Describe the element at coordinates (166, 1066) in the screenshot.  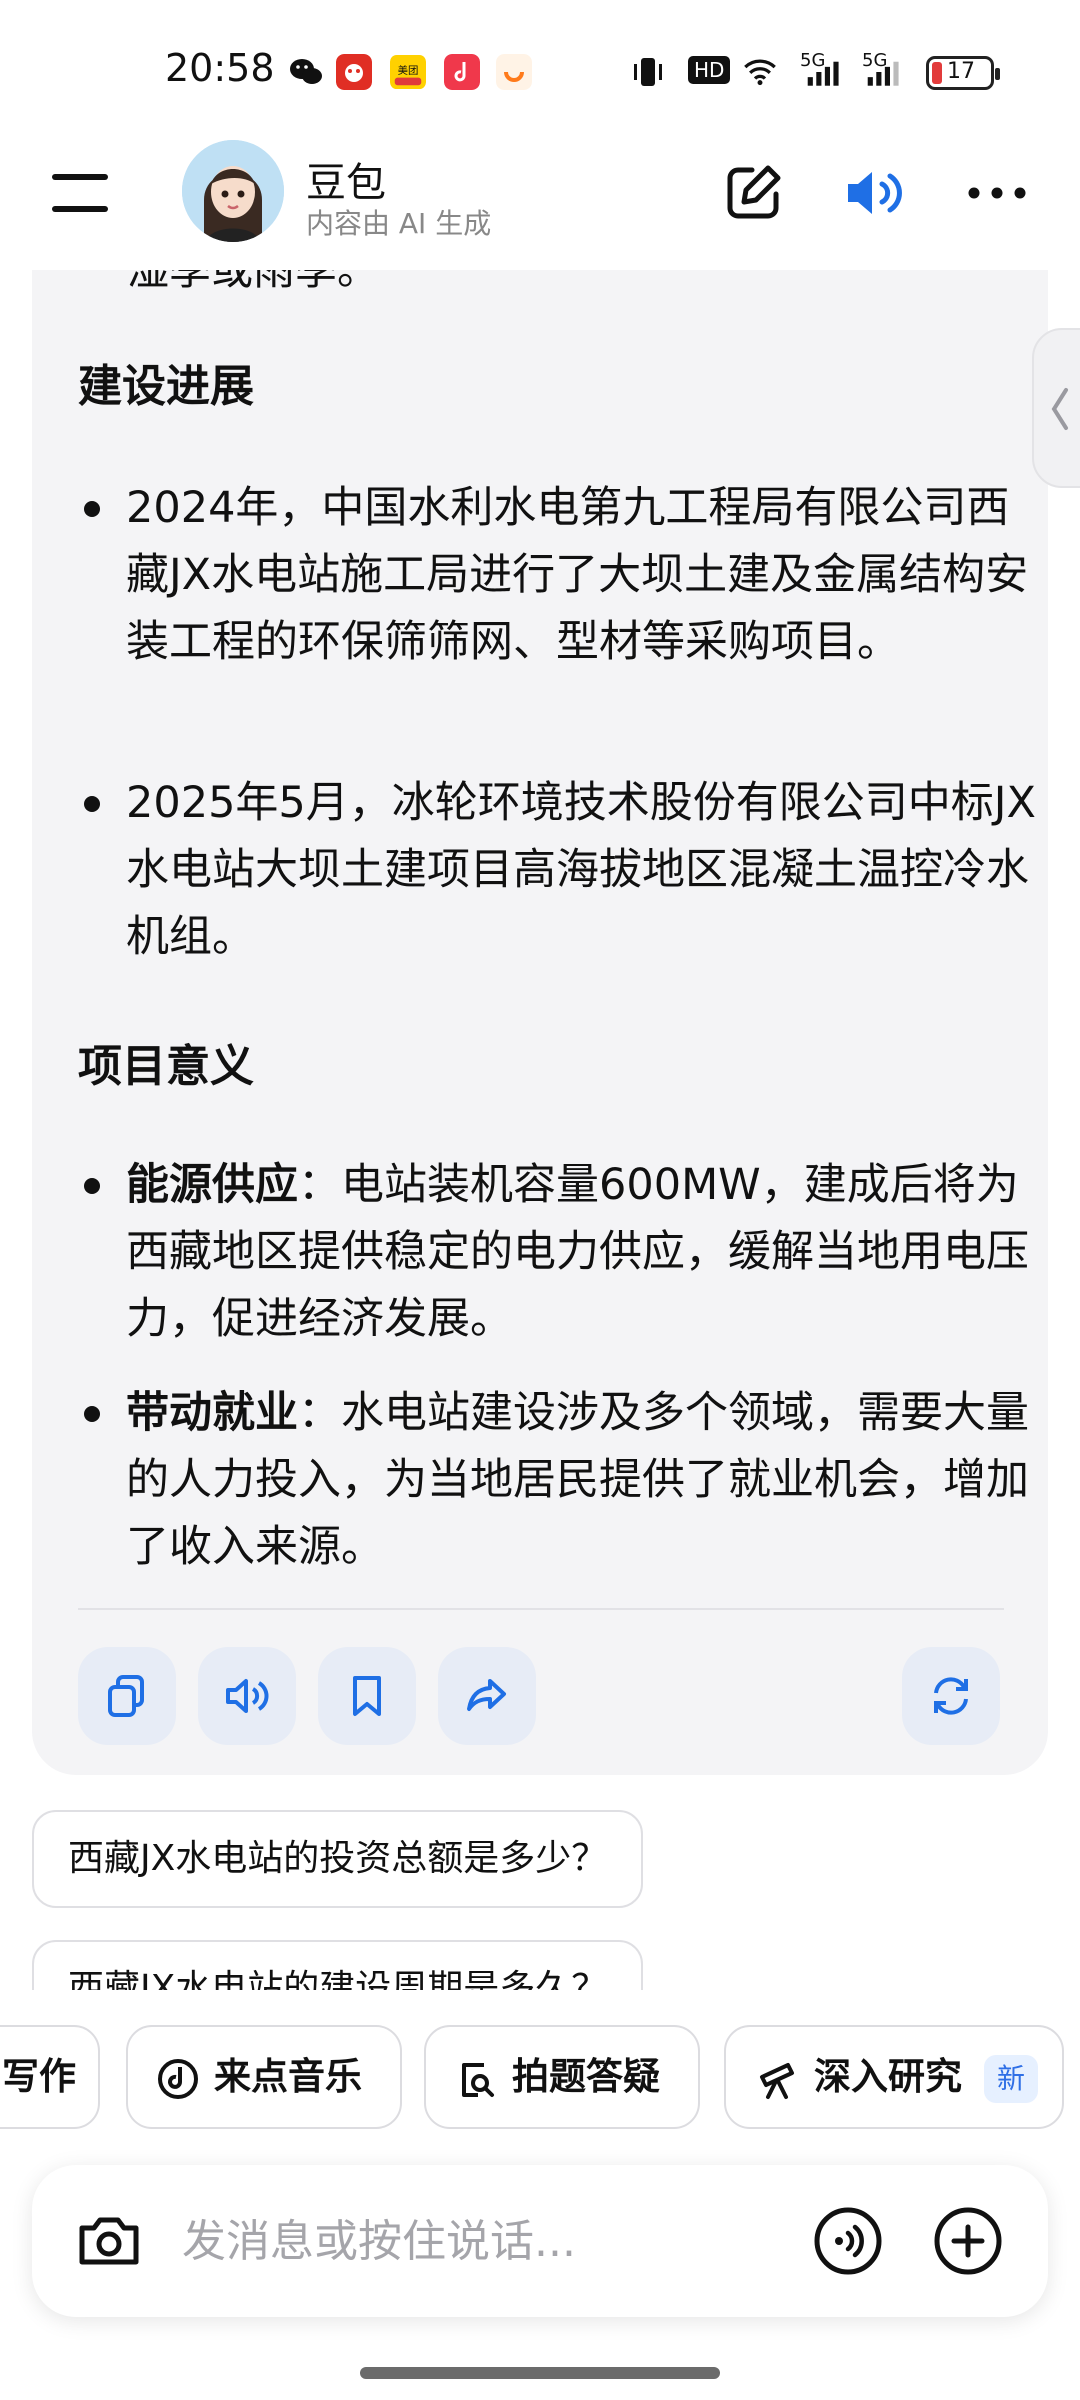
I see `section-title-significance: 项目意义` at that location.